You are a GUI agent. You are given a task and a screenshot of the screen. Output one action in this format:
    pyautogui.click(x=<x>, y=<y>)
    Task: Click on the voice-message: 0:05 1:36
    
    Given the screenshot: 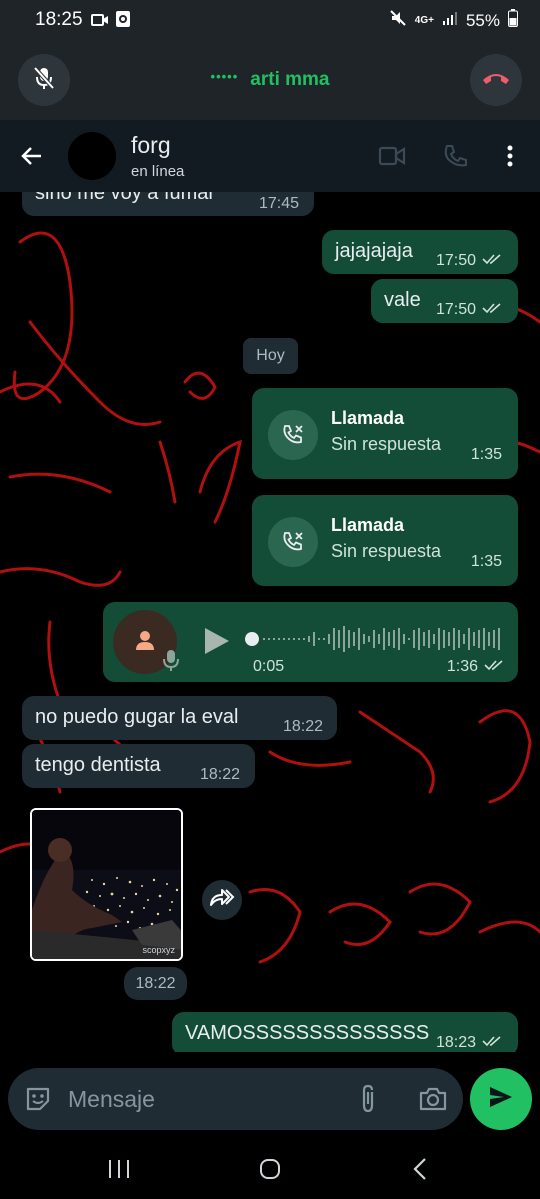 What is the action you would take?
    pyautogui.click(x=310, y=642)
    